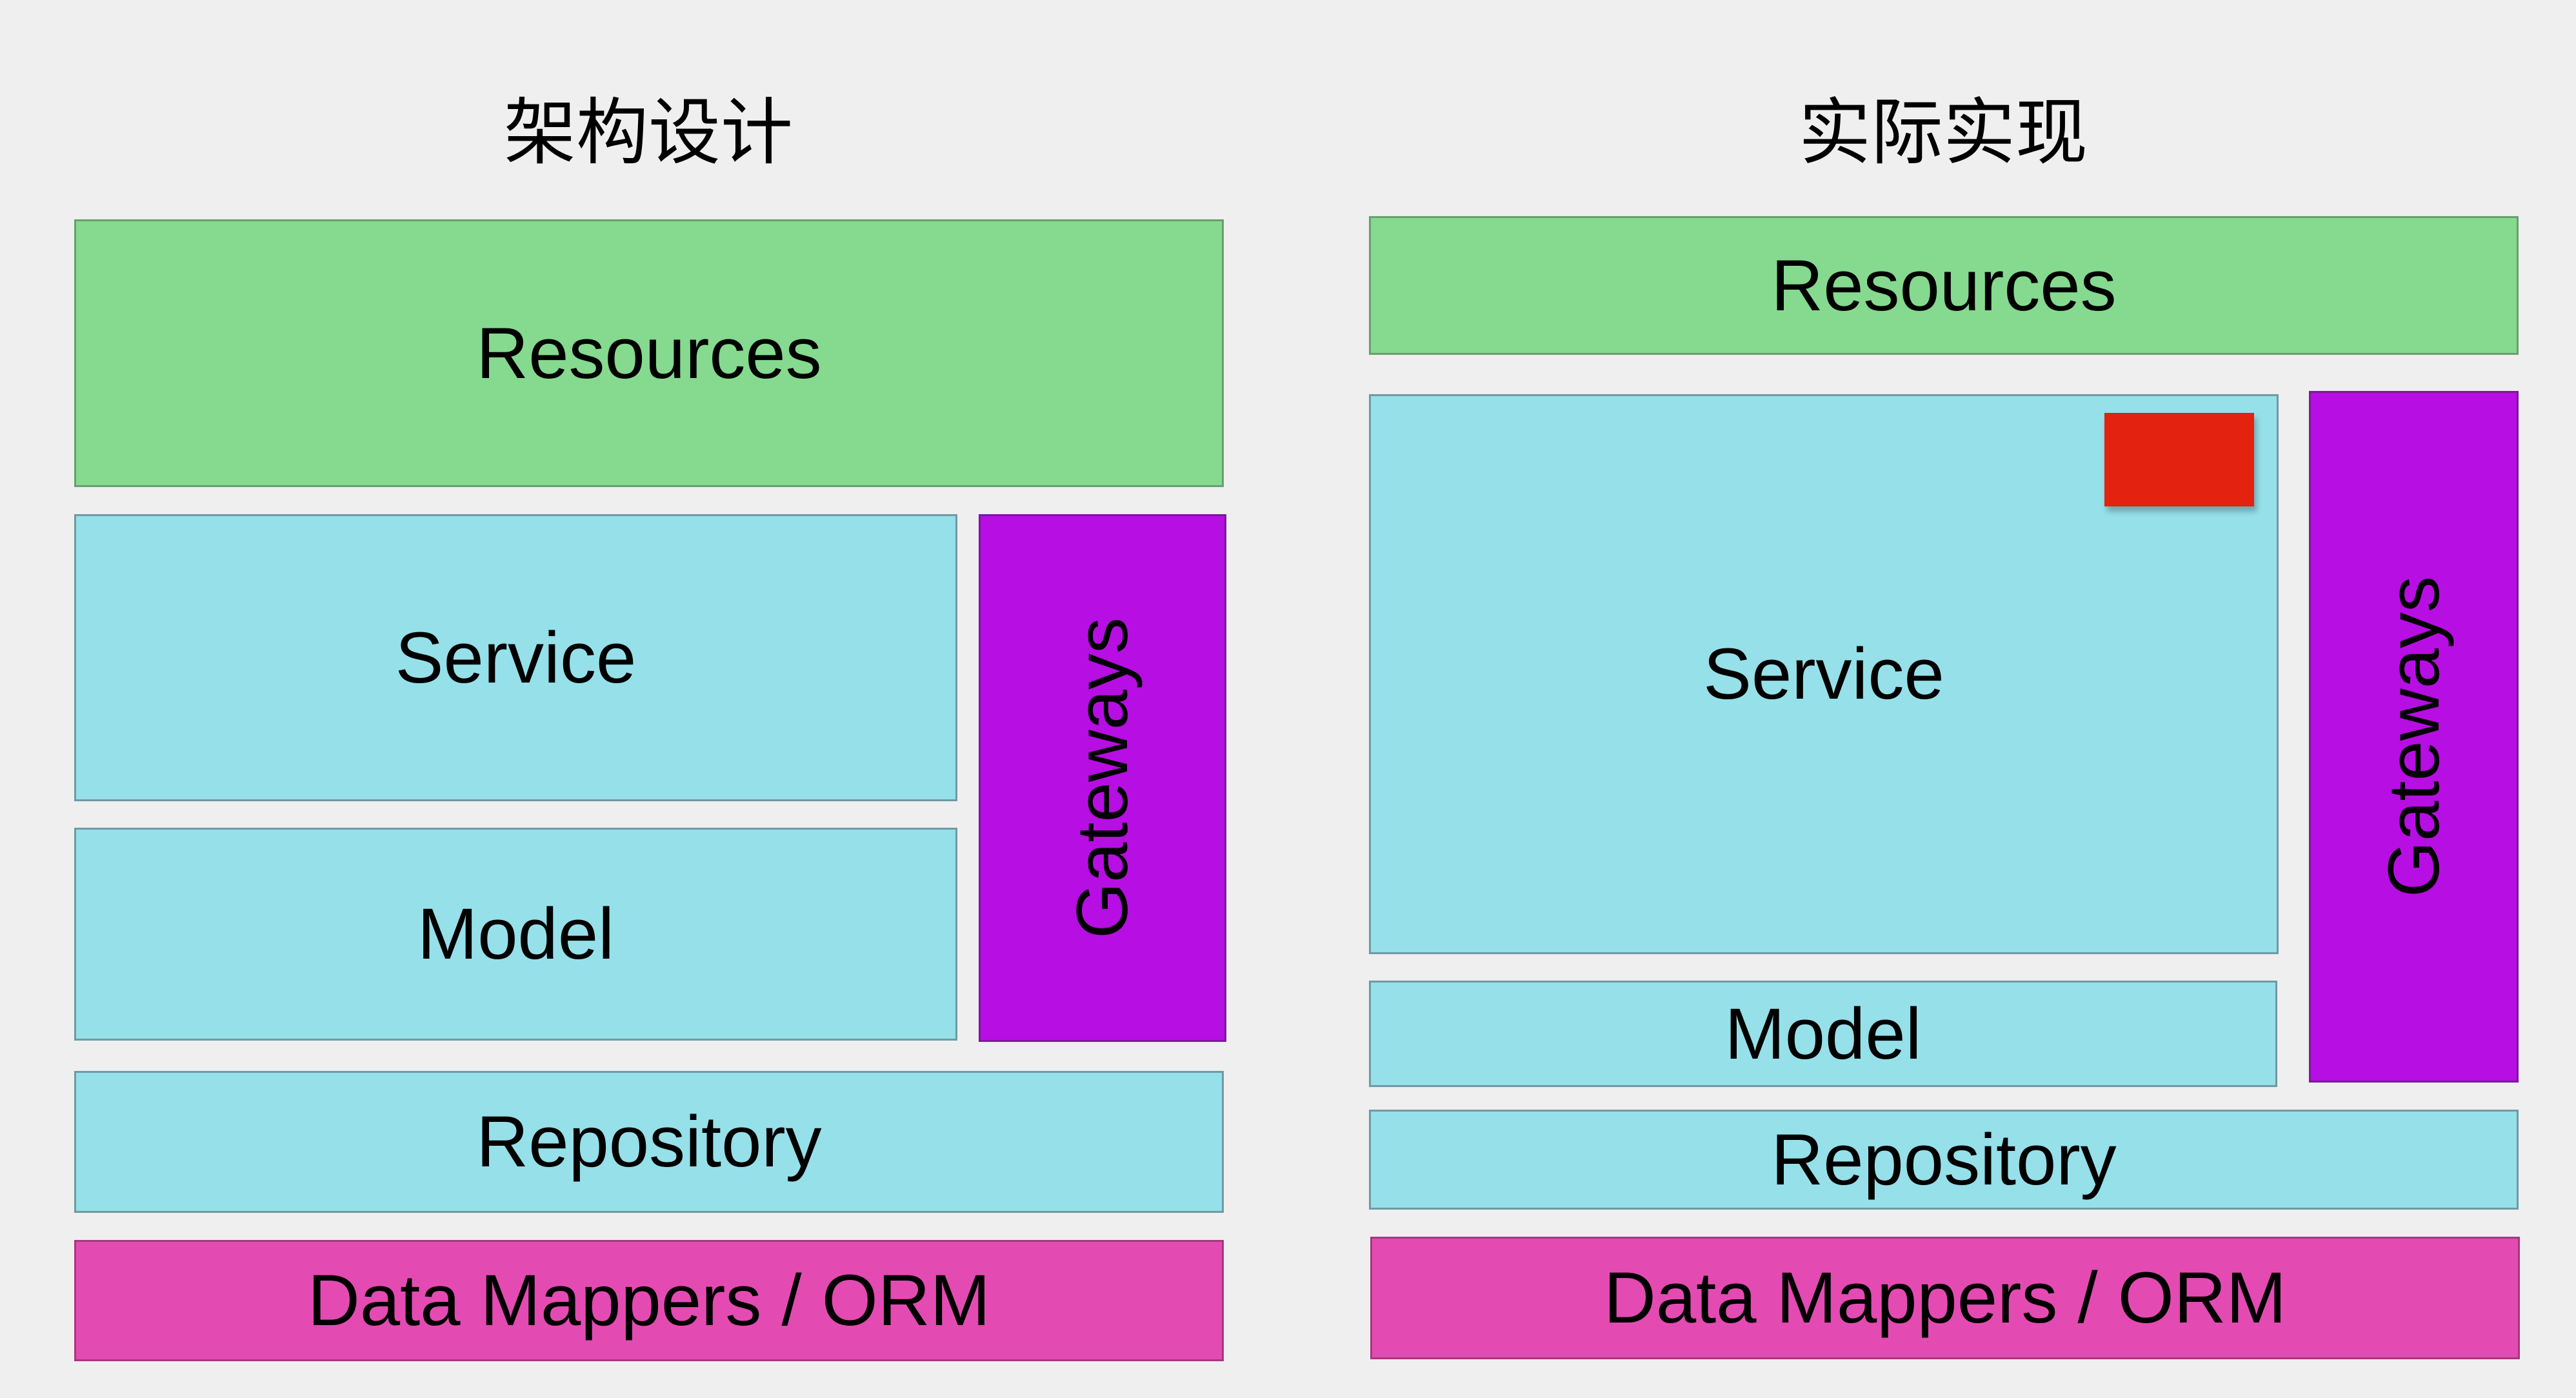  I want to click on left-repository-label: Repository, so click(649, 1141).